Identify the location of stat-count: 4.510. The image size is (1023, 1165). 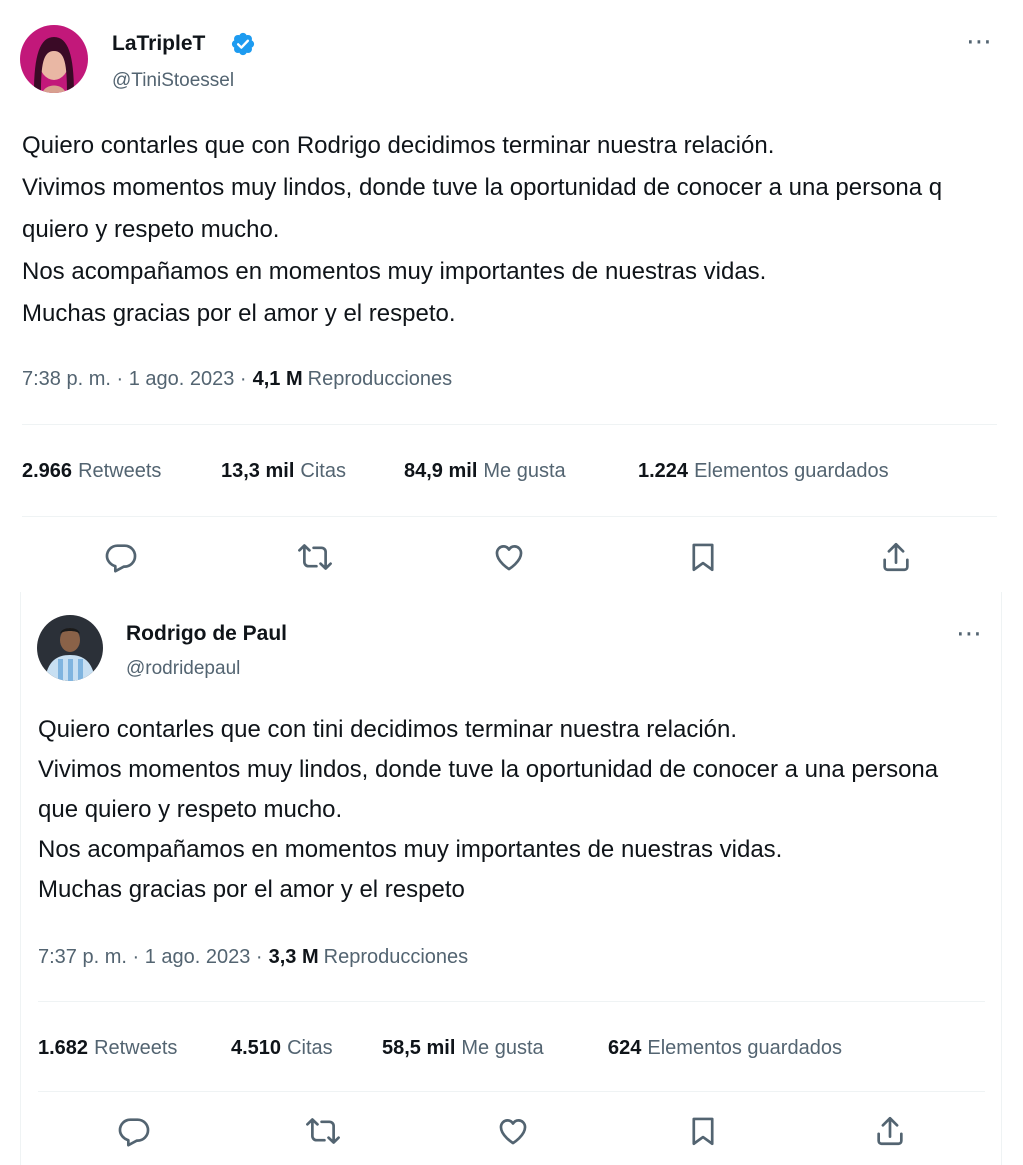
(256, 1048).